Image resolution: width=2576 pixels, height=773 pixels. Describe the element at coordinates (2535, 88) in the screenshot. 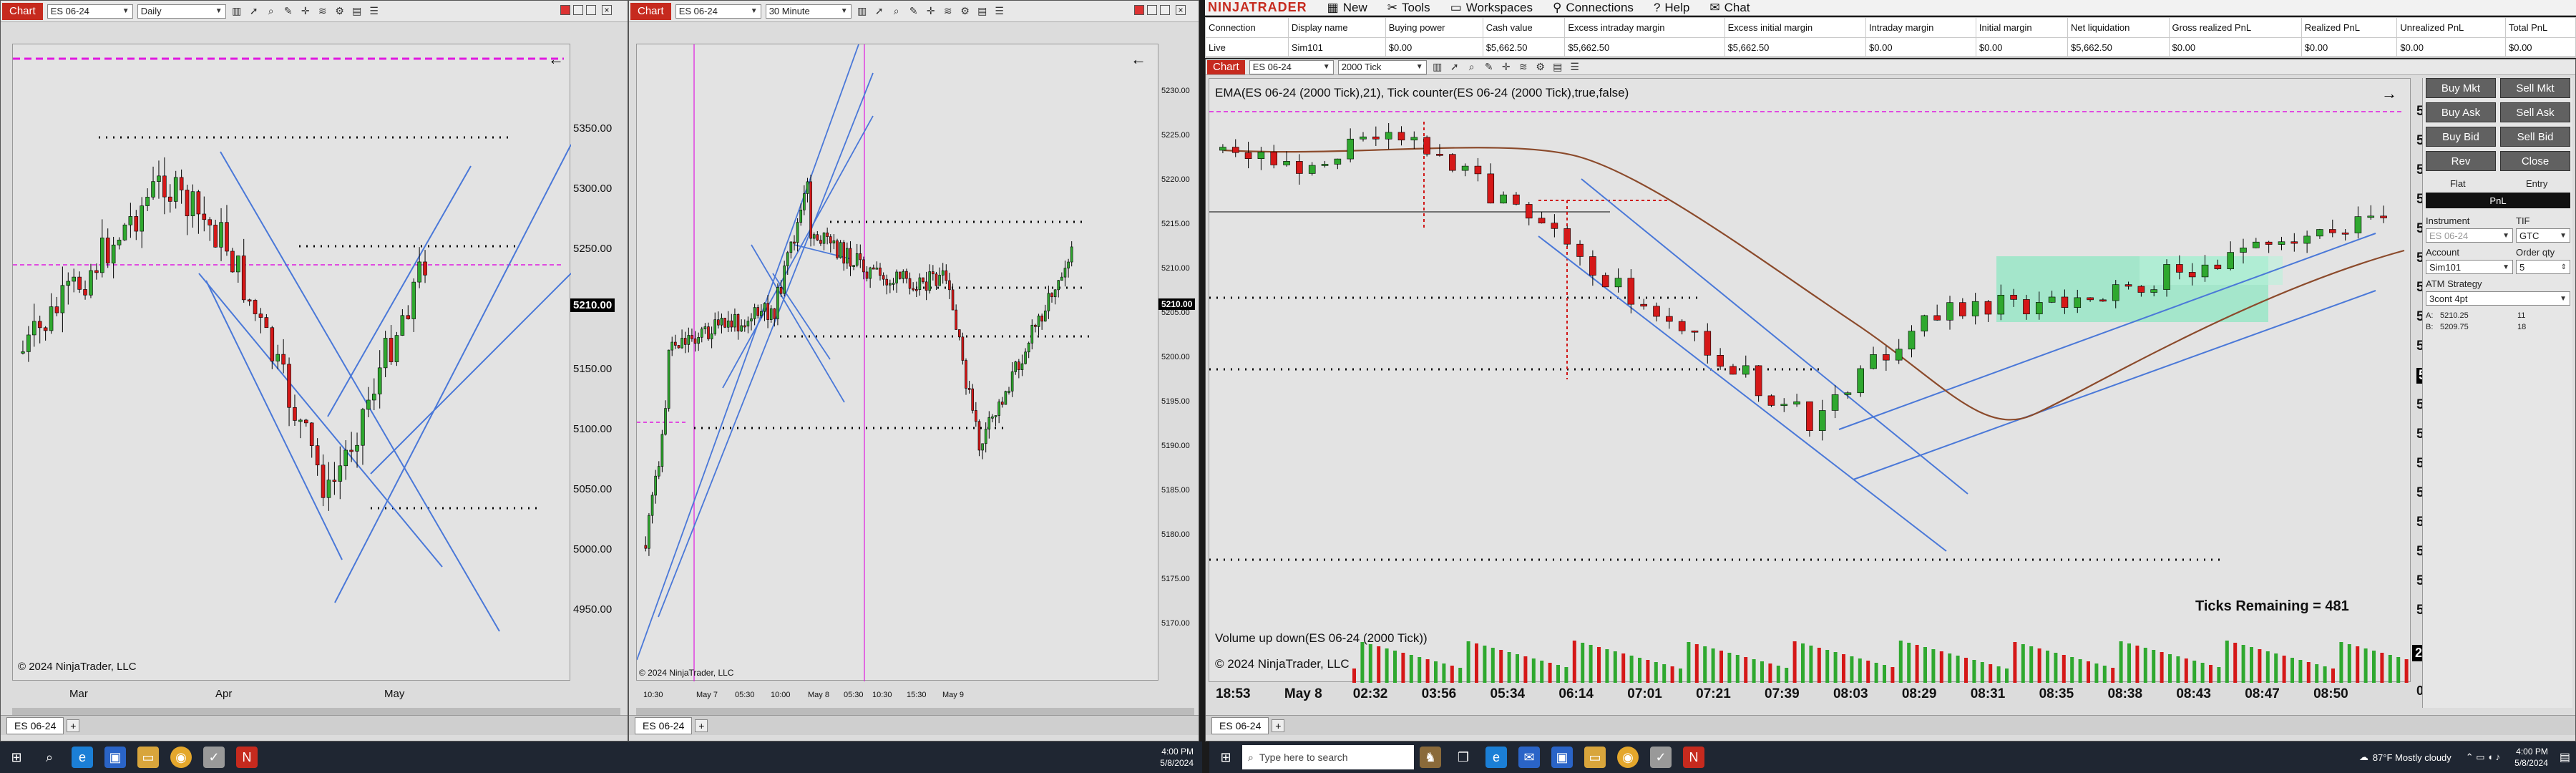

I see `sell-market-button: Sell Mkt` at that location.